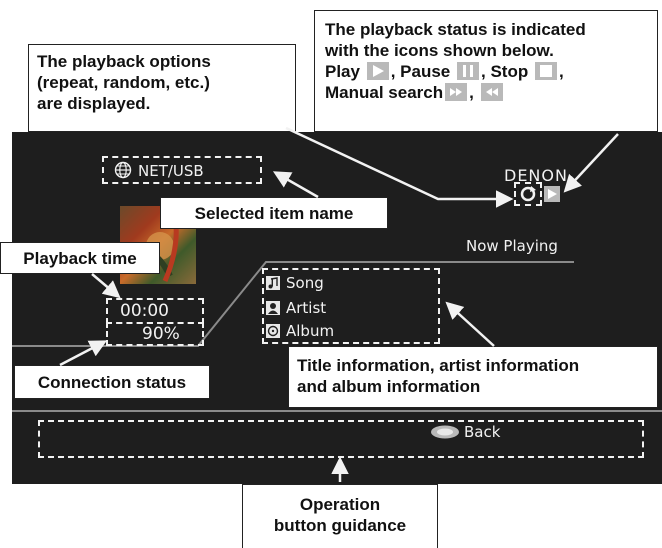 The height and width of the screenshot is (548, 662). Describe the element at coordinates (274, 213) in the screenshot. I see `selected-item-callout: Selected item name` at that location.